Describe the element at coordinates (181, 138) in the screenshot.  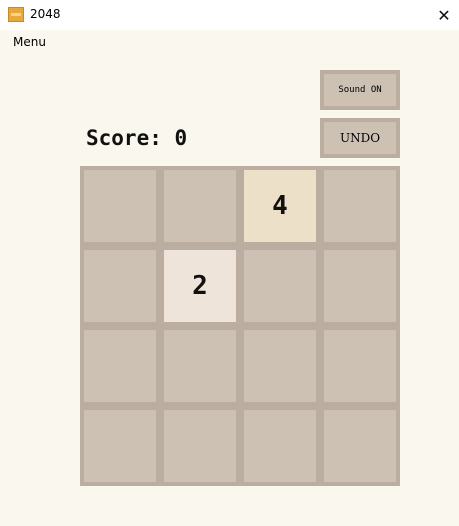
I see `score-value: 0` at that location.